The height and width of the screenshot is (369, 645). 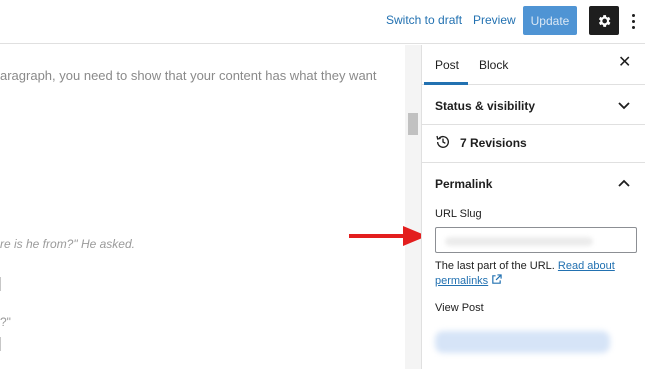 What do you see at coordinates (522, 342) in the screenshot?
I see `blurred-post-url` at bounding box center [522, 342].